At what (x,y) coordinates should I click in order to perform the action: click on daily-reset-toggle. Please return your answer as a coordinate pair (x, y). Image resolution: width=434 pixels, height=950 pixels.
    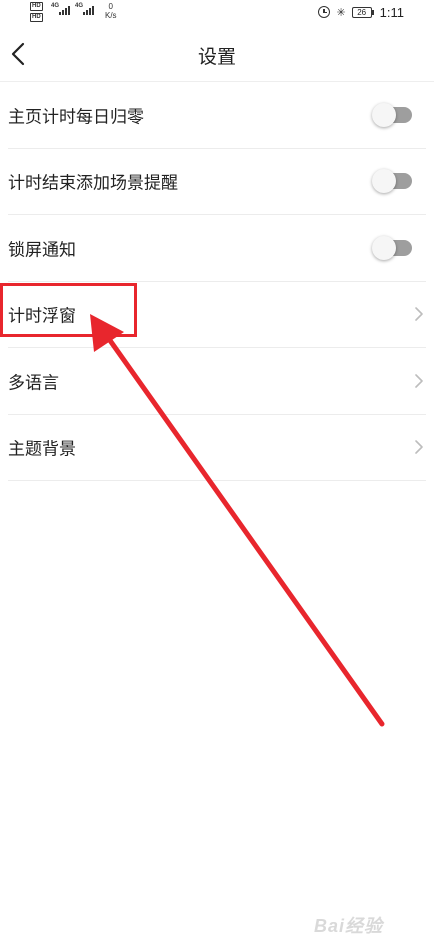
    Looking at the image, I should click on (392, 114).